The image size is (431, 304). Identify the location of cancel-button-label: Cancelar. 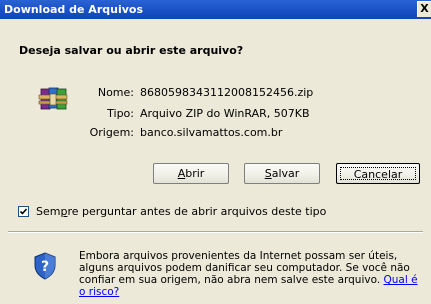
(378, 174).